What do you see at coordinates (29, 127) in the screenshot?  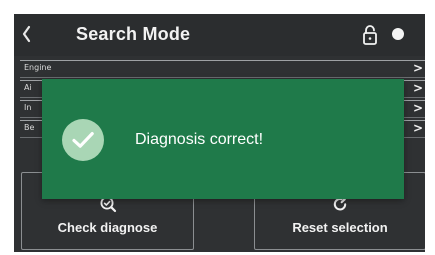 I see `list-item-label: Be` at bounding box center [29, 127].